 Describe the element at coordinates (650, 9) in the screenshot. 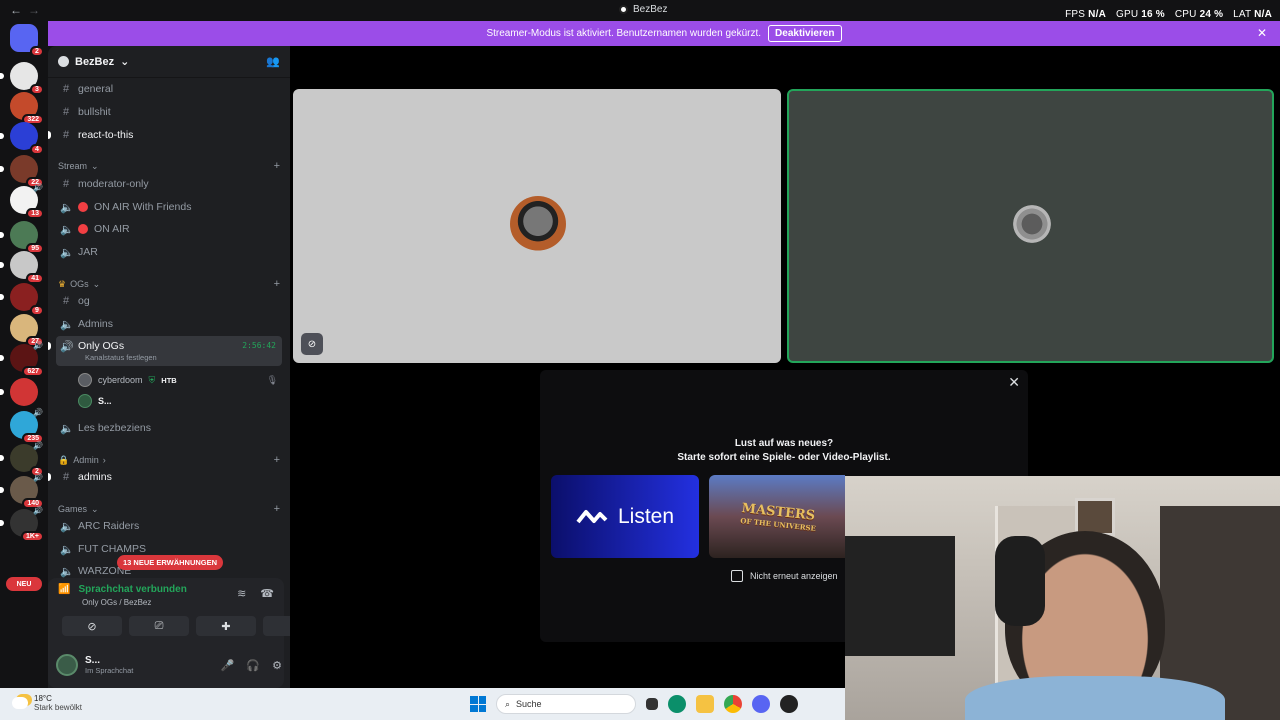

I see `window-title-text: BezBez` at that location.